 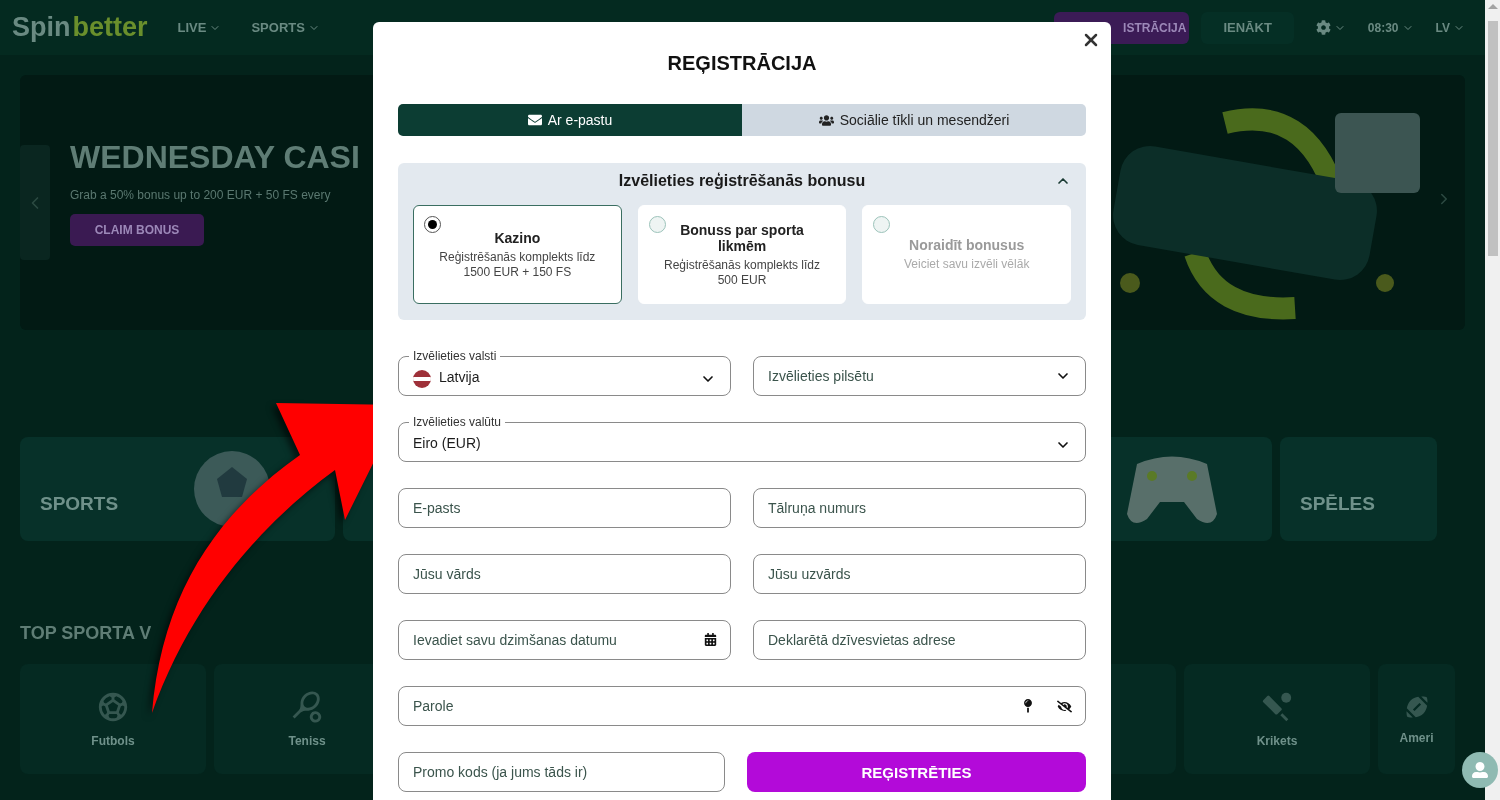 What do you see at coordinates (826, 120) in the screenshot?
I see `users-icon` at bounding box center [826, 120].